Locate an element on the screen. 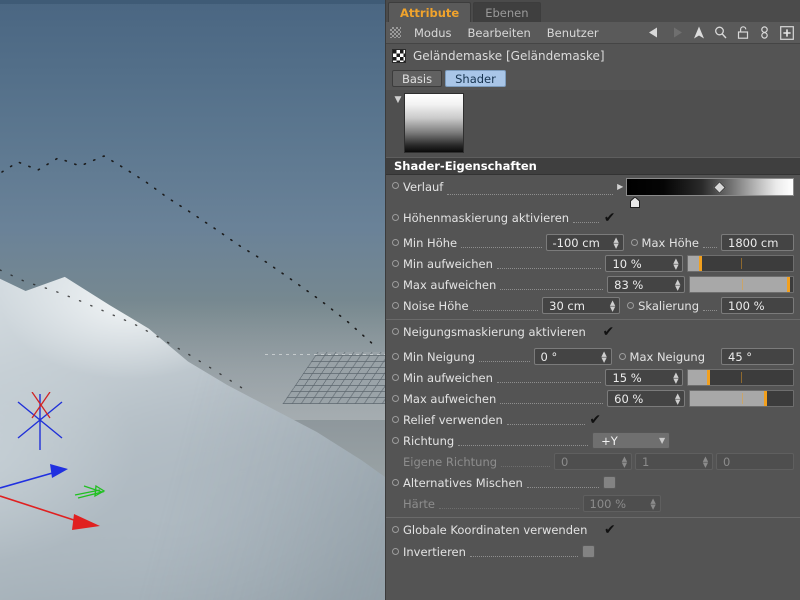 The height and width of the screenshot is (600, 800). shader-preview-row: ▼ is located at coordinates (593, 123).